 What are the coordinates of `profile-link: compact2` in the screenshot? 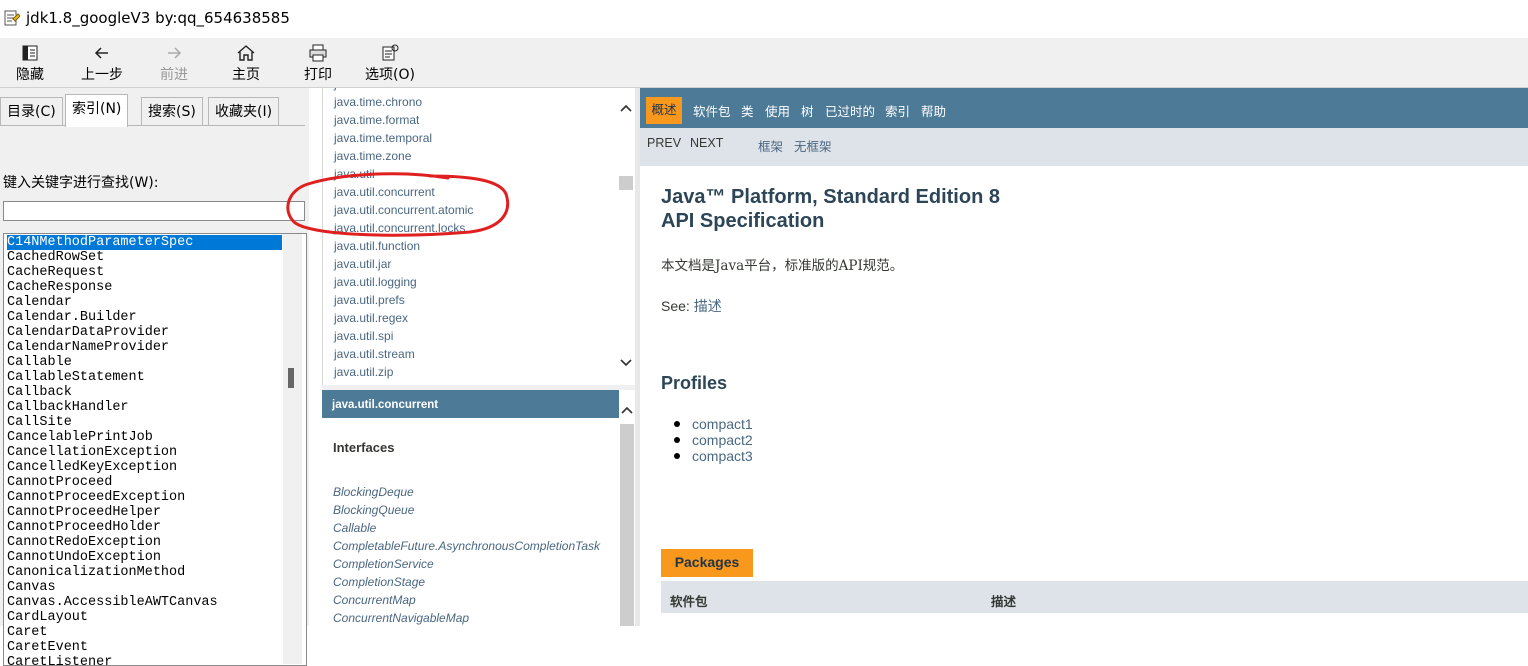 It's located at (713, 440).